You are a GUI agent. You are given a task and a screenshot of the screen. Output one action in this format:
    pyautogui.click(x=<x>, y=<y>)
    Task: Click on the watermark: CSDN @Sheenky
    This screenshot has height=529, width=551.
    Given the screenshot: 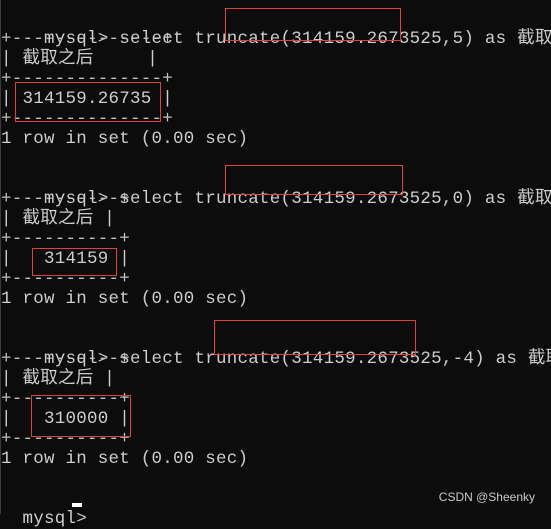 What is the action you would take?
    pyautogui.click(x=486, y=497)
    